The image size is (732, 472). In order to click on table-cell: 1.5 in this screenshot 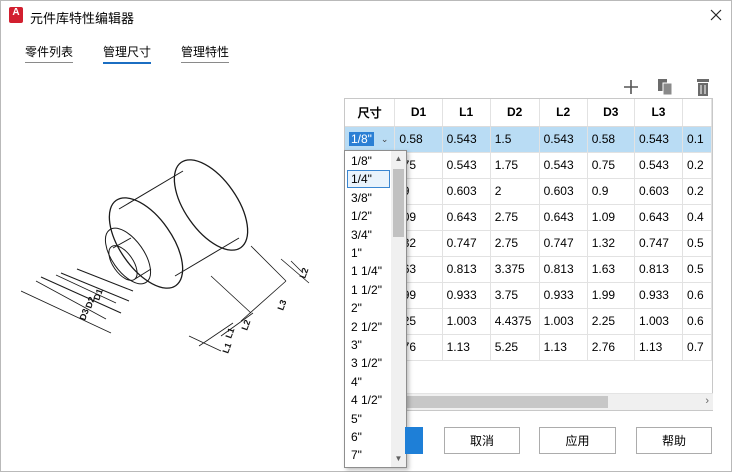, I will do `click(515, 139)`.